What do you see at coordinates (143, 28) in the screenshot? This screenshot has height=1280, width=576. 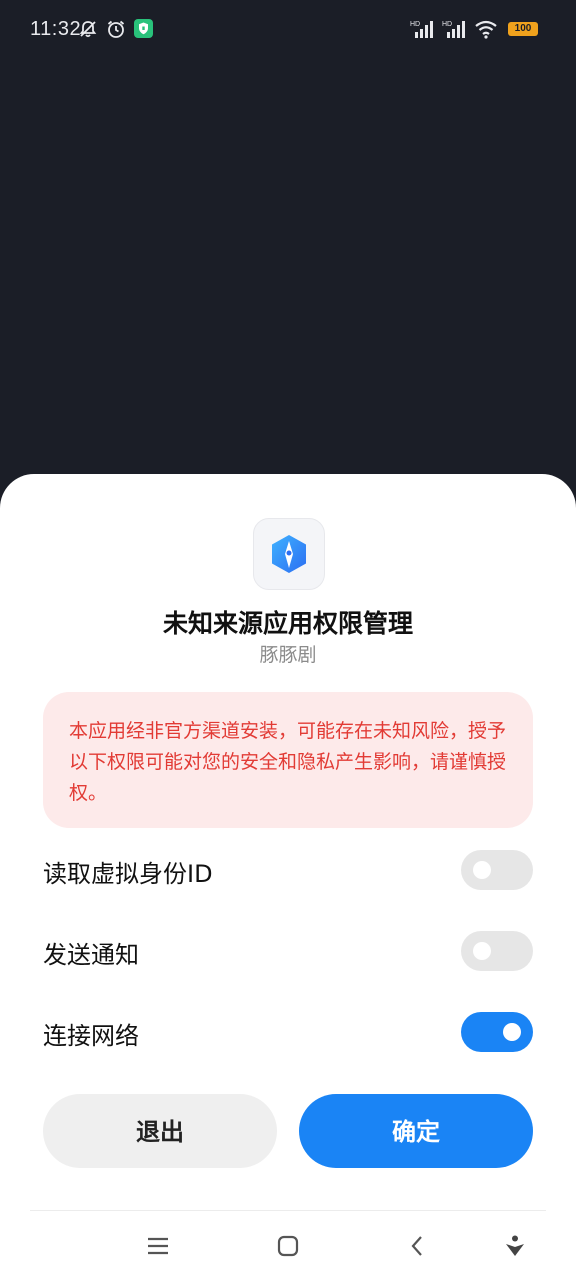 I see `security-app-icon` at bounding box center [143, 28].